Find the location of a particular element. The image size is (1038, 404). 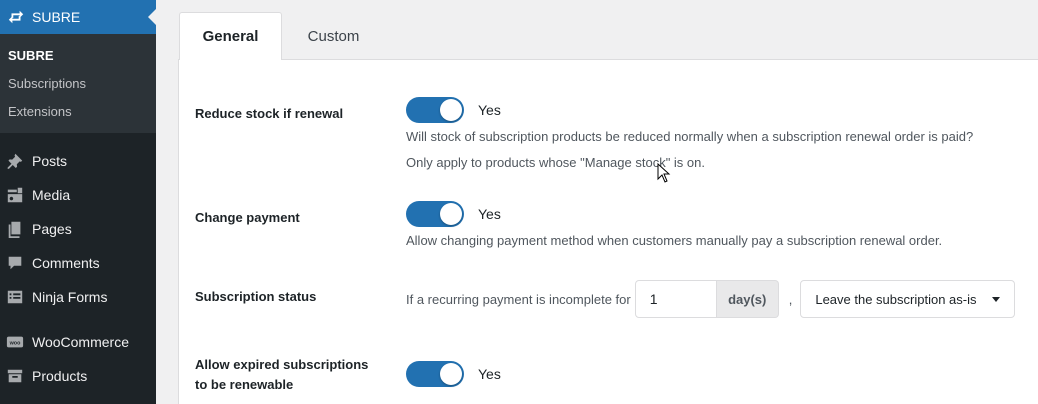

sidebar-item-products: Products is located at coordinates (78, 376).